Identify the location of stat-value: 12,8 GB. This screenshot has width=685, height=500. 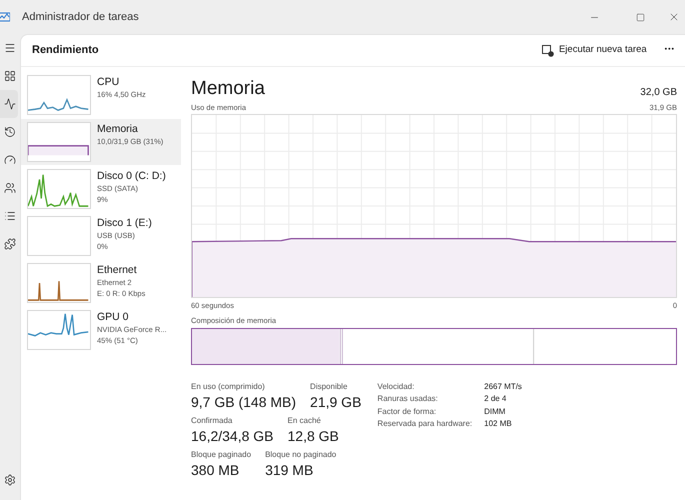
(313, 435).